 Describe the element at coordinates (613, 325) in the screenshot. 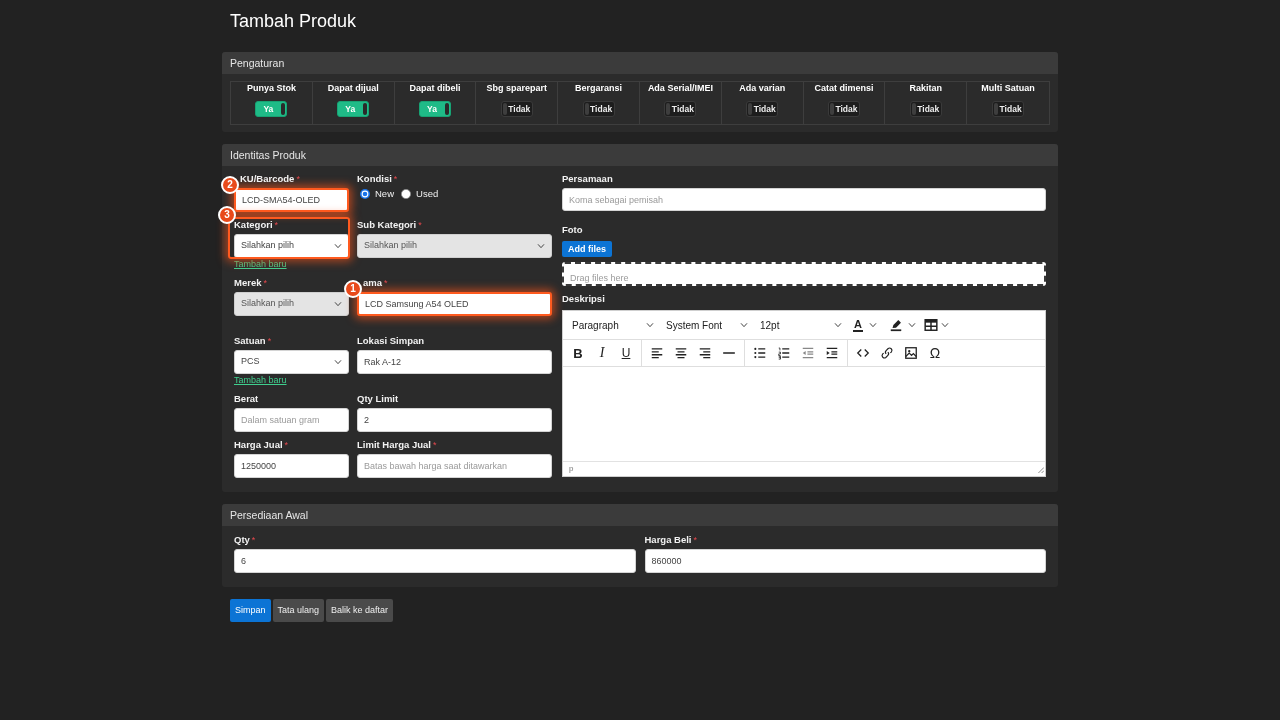

I see `format-dropdown: Paragraph` at that location.